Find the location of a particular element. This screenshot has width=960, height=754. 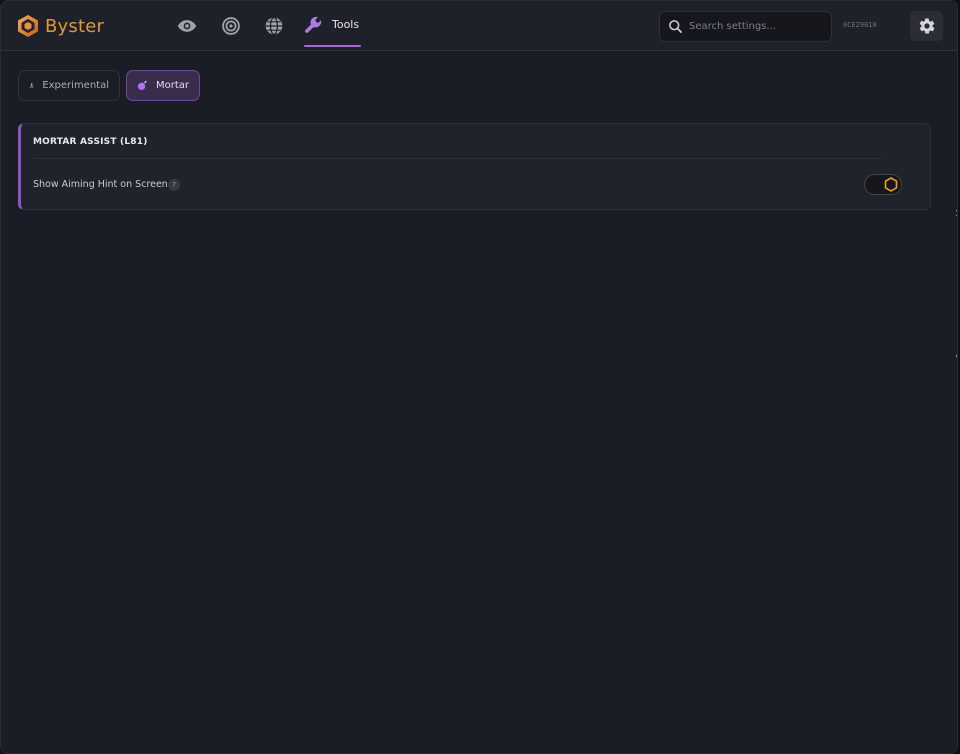

hexagon-icon is located at coordinates (890, 184).